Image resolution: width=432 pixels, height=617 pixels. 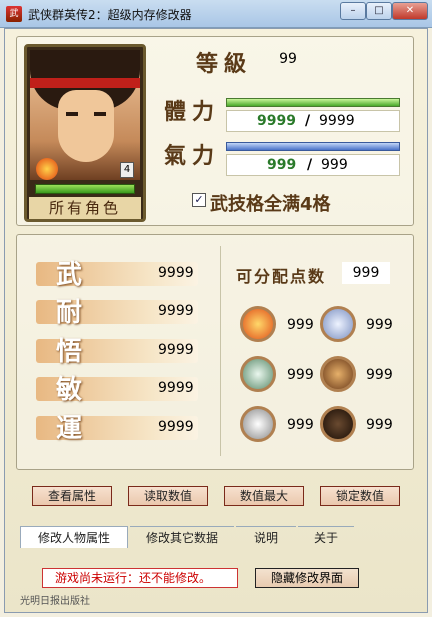 I want to click on attr-label-wu2: 悟, so click(x=69, y=352).